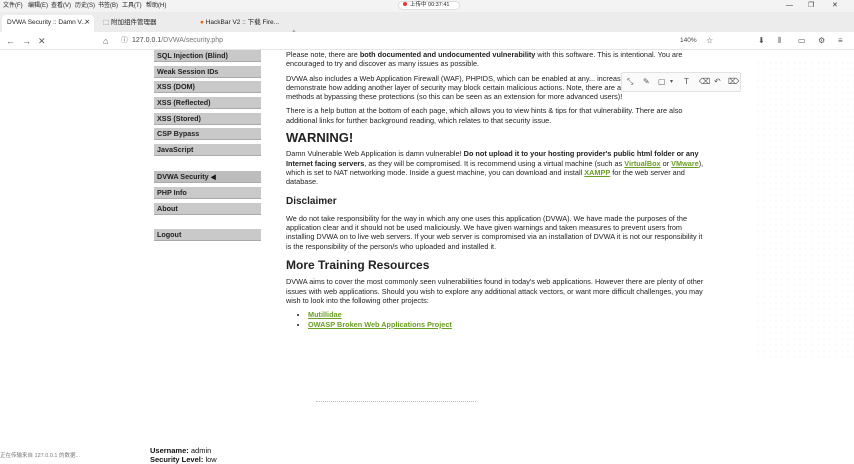 The width and height of the screenshot is (854, 464). I want to click on downloads-icon: ⬇, so click(761, 41).